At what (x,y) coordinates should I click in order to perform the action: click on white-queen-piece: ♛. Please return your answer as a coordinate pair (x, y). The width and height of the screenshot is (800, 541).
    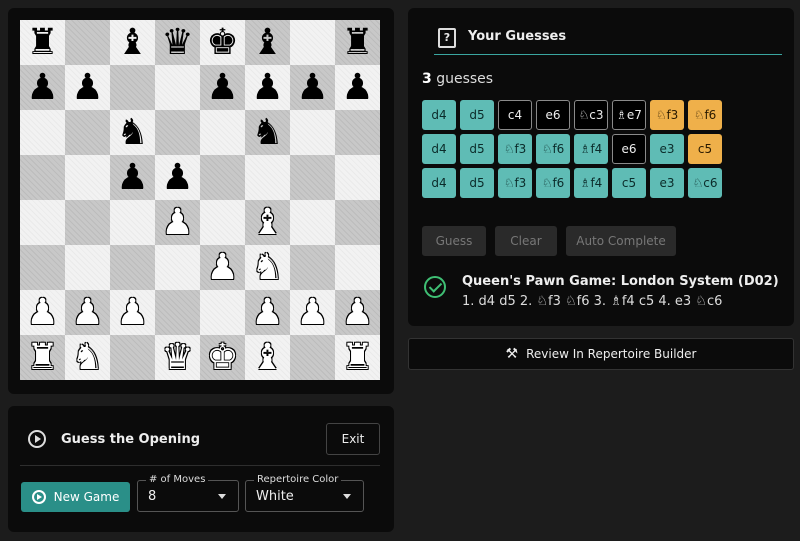
    Looking at the image, I should click on (177, 357).